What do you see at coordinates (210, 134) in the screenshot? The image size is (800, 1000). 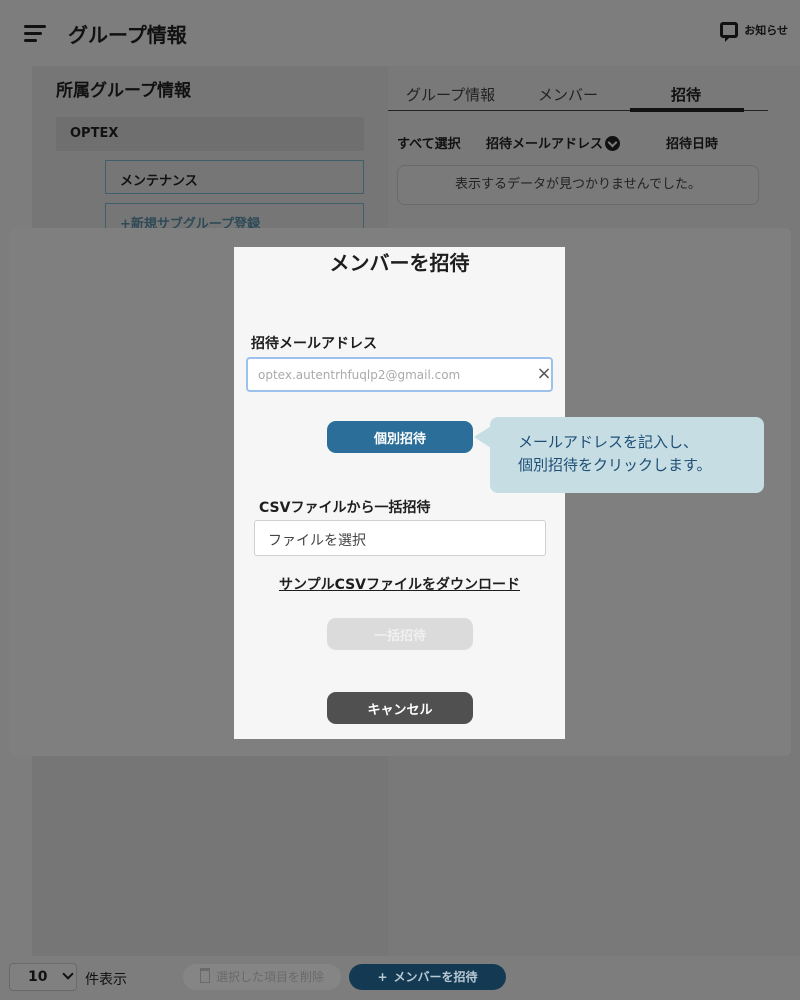 I see `group-root-item: OPTEX` at bounding box center [210, 134].